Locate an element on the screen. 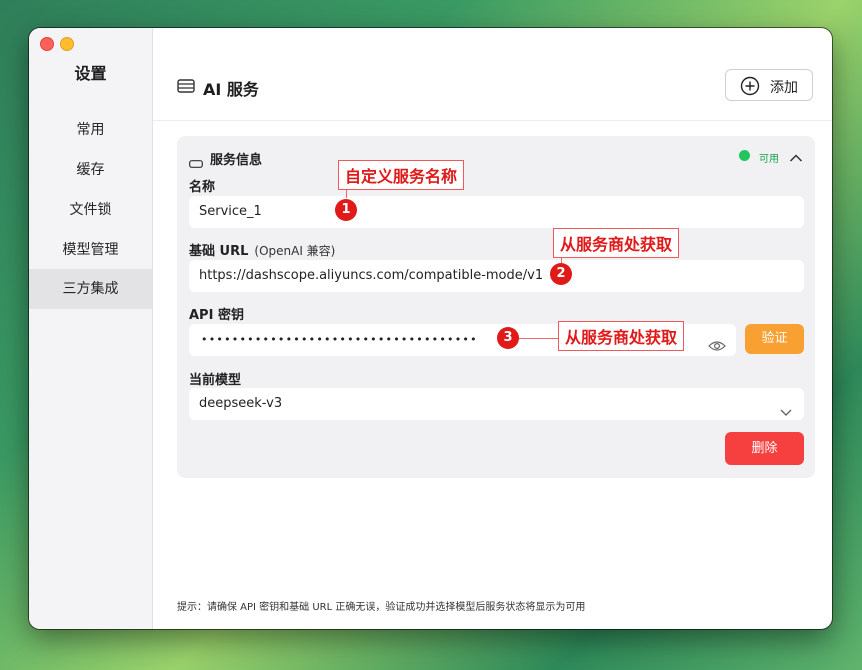 Image resolution: width=862 pixels, height=670 pixels. annotation-1-marker: 1 is located at coordinates (346, 210).